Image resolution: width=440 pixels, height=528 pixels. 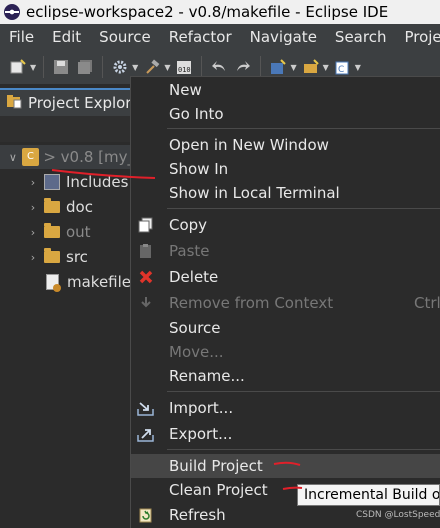 I want to click on svg-text: 010, so click(x=184, y=70).